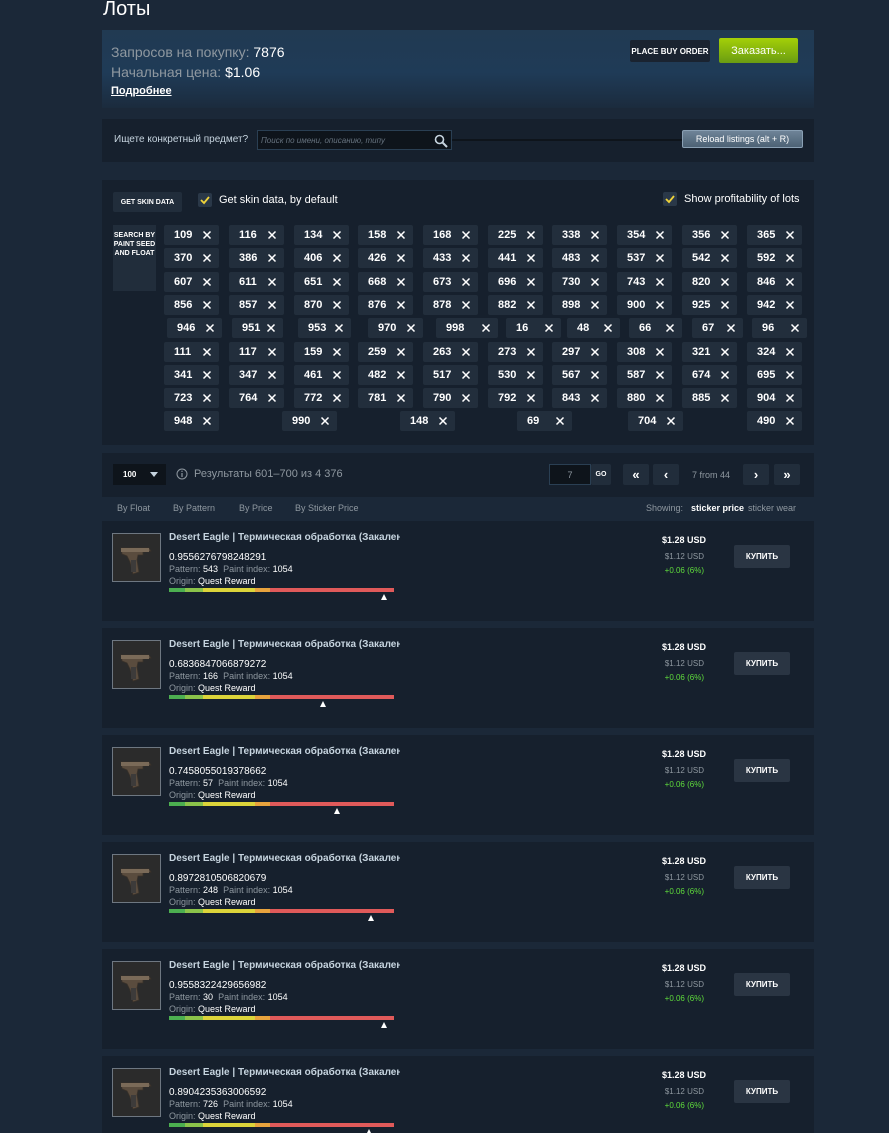 The image size is (889, 1133). I want to click on paint-seed-chip: 674, so click(709, 375).